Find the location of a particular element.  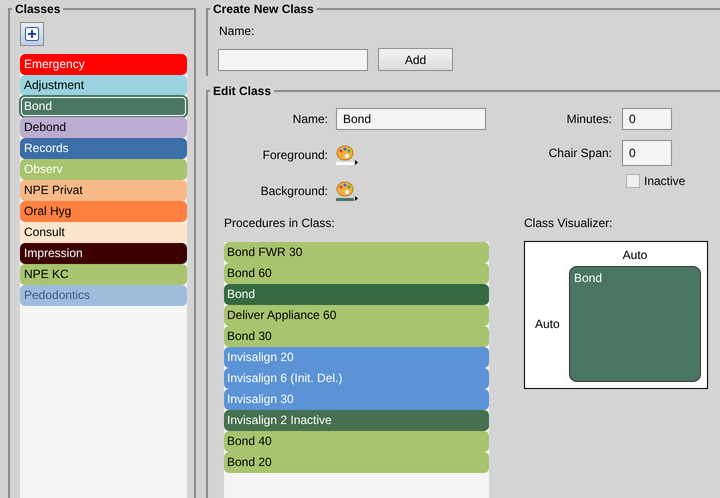

class-item: Debond is located at coordinates (103, 127).